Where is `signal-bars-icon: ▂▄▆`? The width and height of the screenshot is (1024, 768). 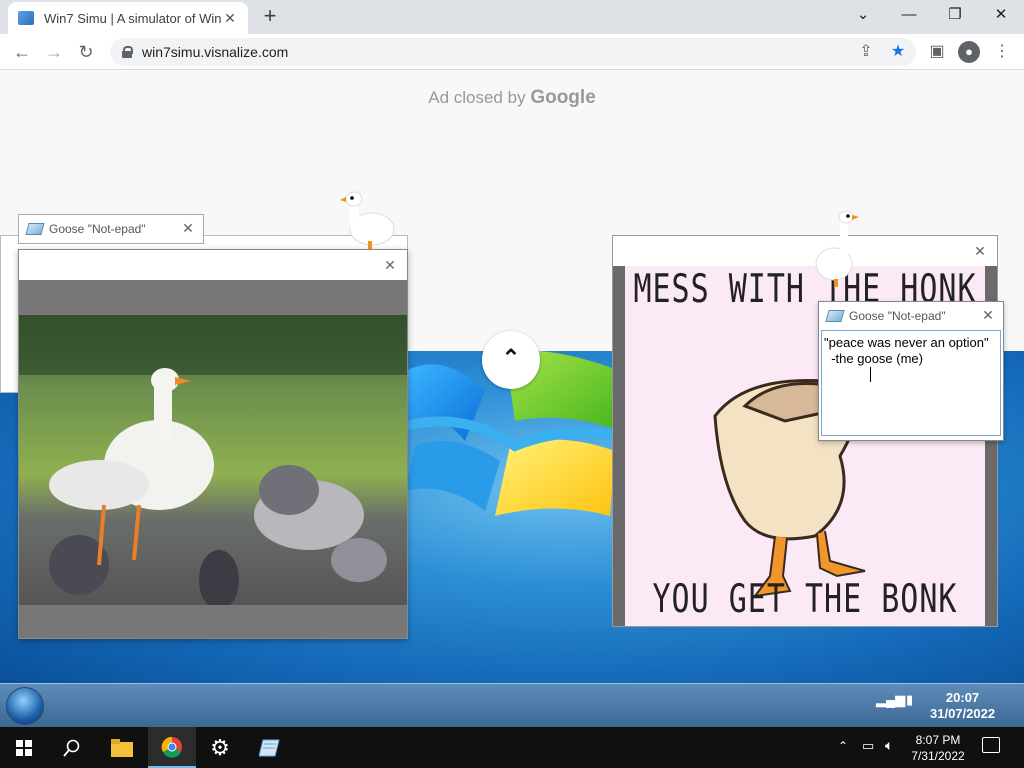 signal-bars-icon: ▂▄▆ is located at coordinates (890, 700).